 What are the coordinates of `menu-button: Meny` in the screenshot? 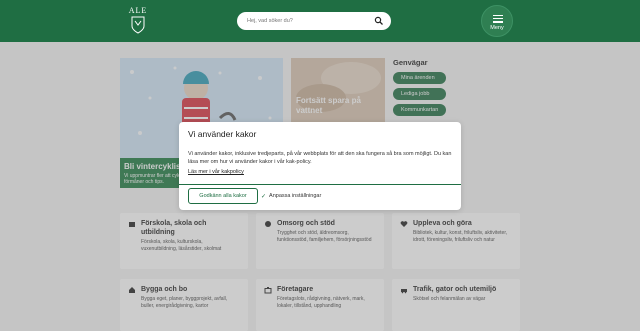 It's located at (497, 21).